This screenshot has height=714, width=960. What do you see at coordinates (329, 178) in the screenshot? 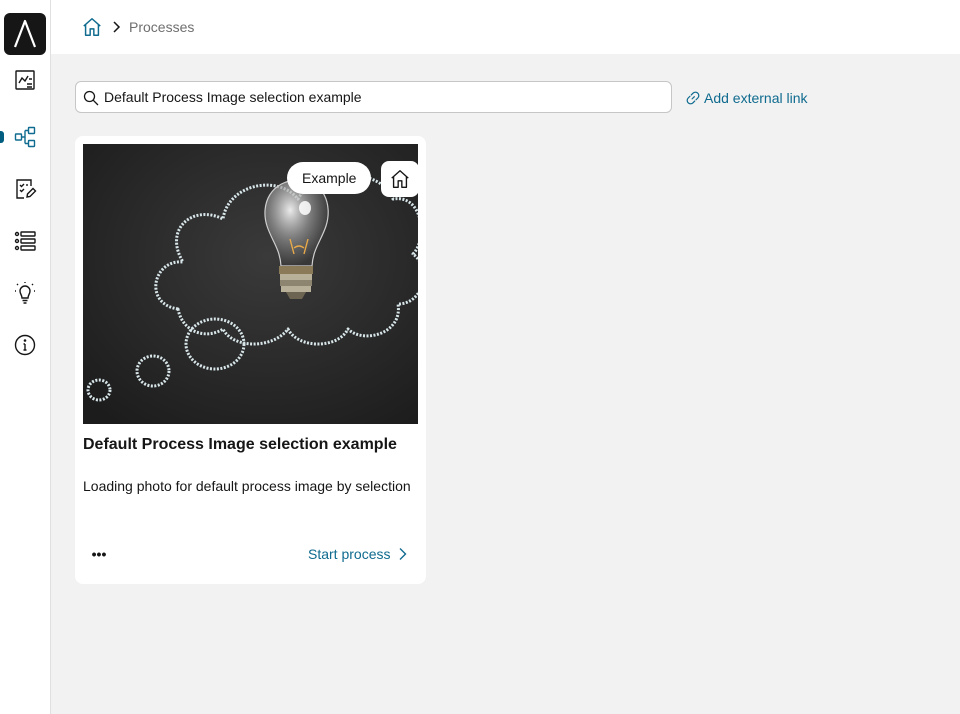
I see `example-tag: Example` at bounding box center [329, 178].